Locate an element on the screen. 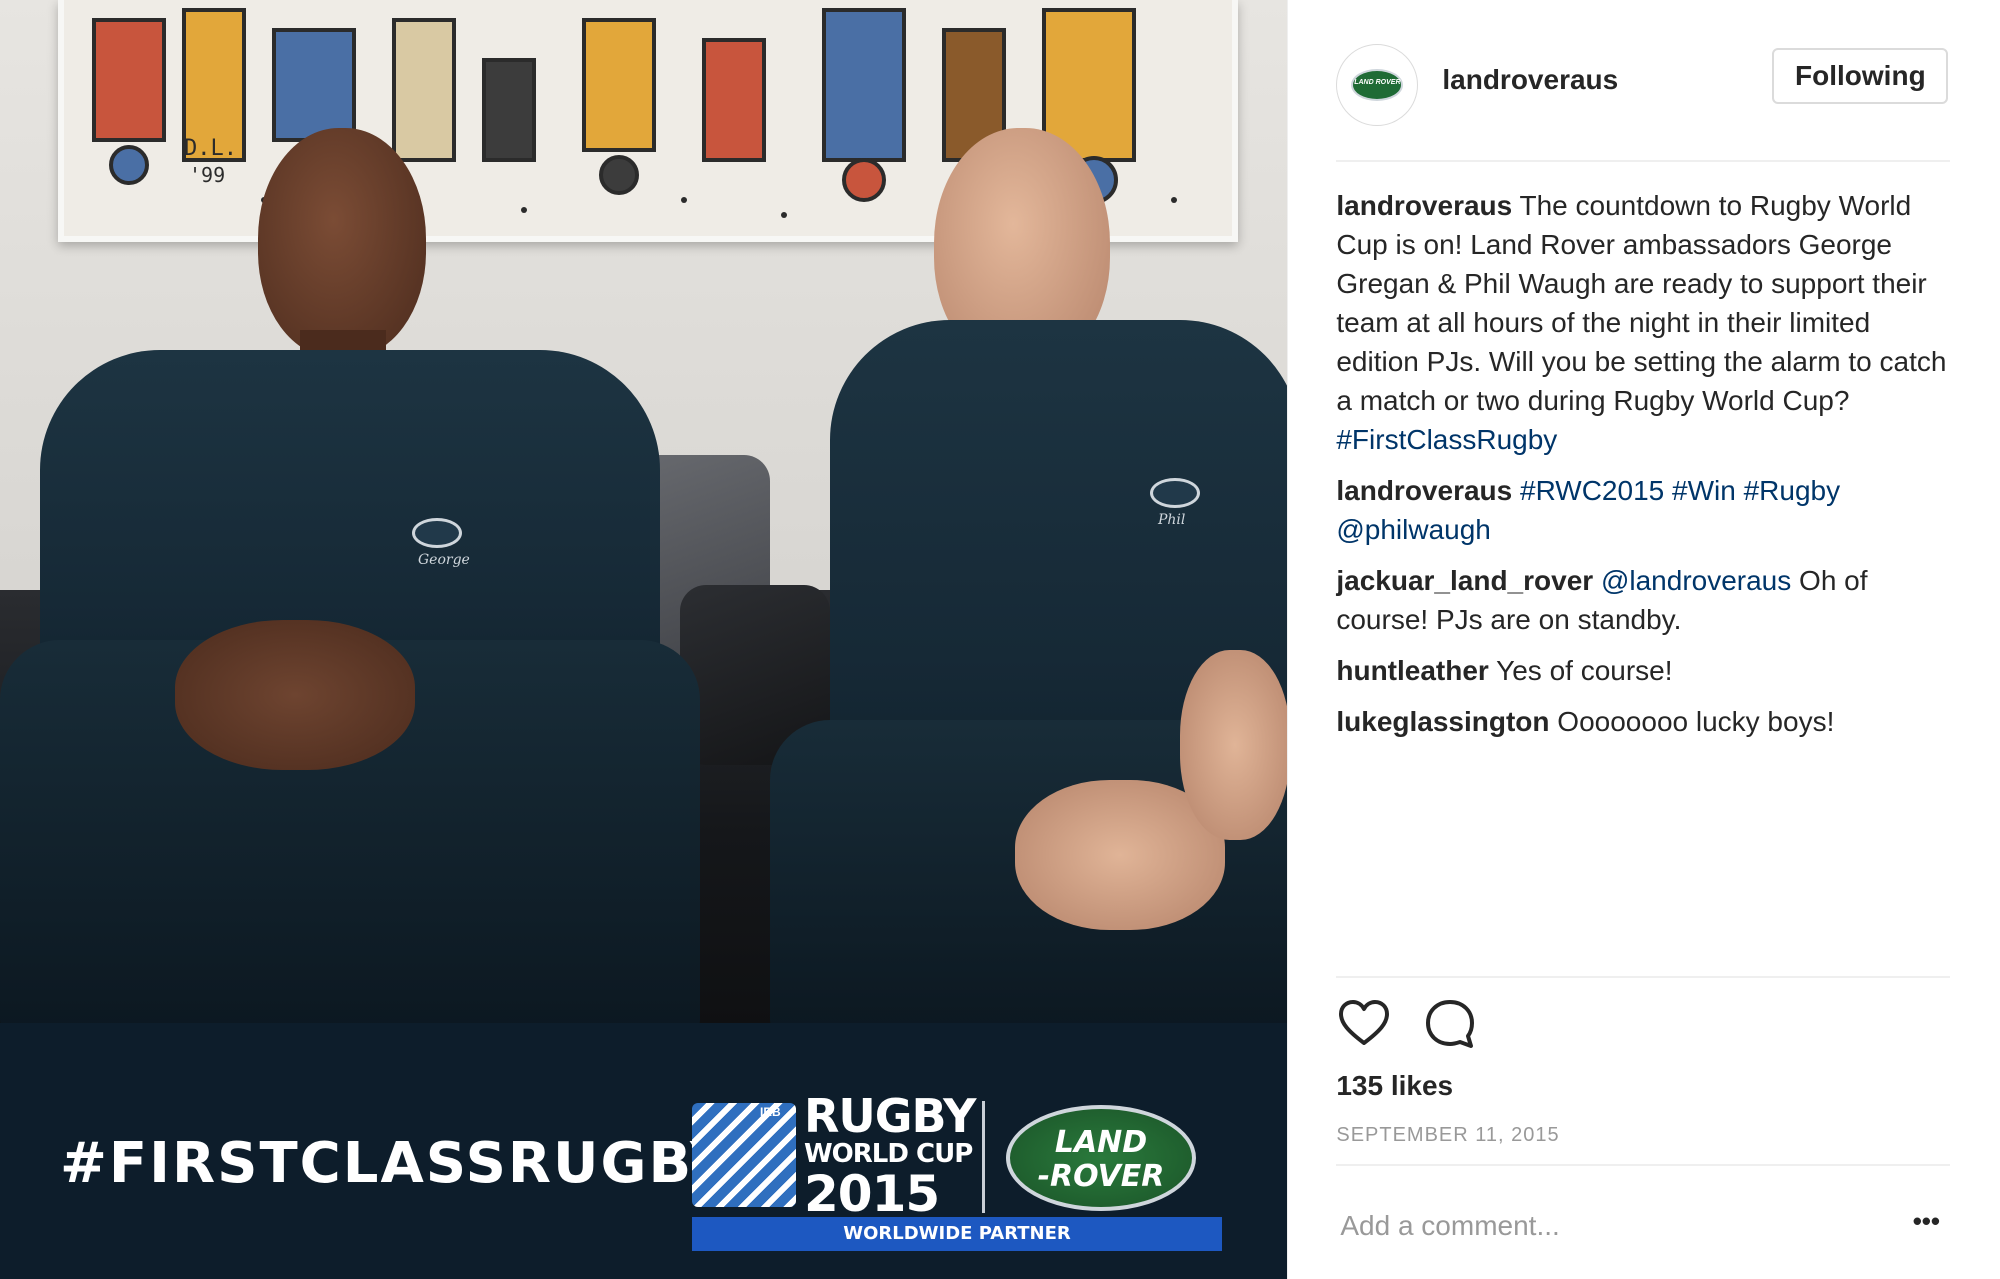 The image size is (2000, 1279). comment-text: Yes of course! is located at coordinates (1584, 670).